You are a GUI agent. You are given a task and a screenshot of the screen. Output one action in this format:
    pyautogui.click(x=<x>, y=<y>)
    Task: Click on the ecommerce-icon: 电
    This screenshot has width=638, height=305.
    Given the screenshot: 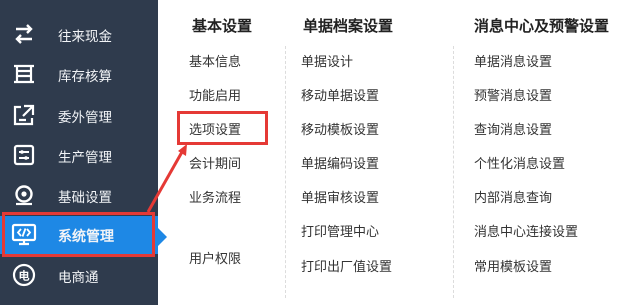 What is the action you would take?
    pyautogui.click(x=24, y=275)
    